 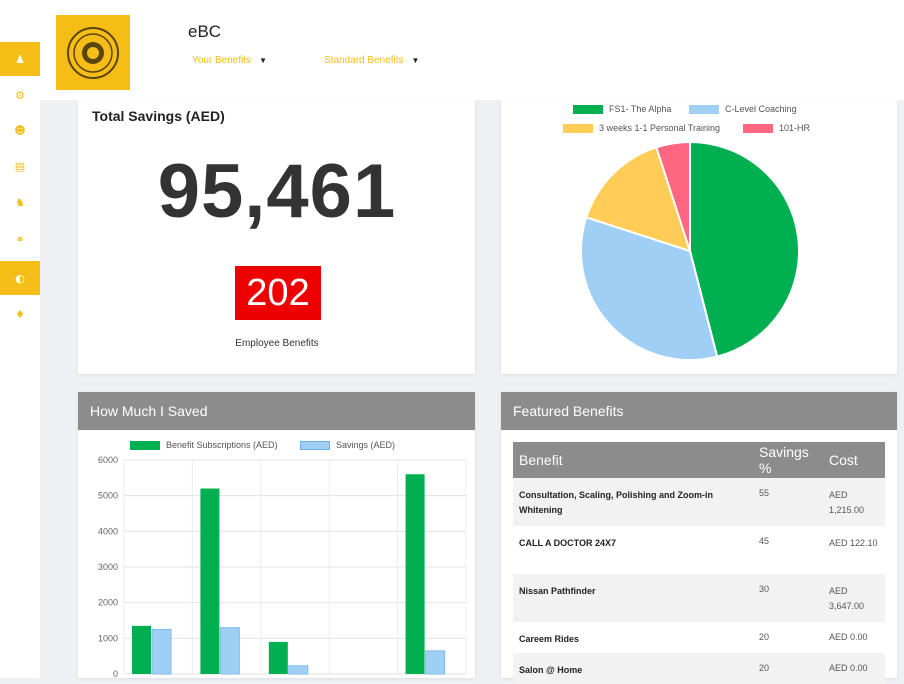 What do you see at coordinates (549, 639) in the screenshot?
I see `benefit-name: Careem Rides` at bounding box center [549, 639].